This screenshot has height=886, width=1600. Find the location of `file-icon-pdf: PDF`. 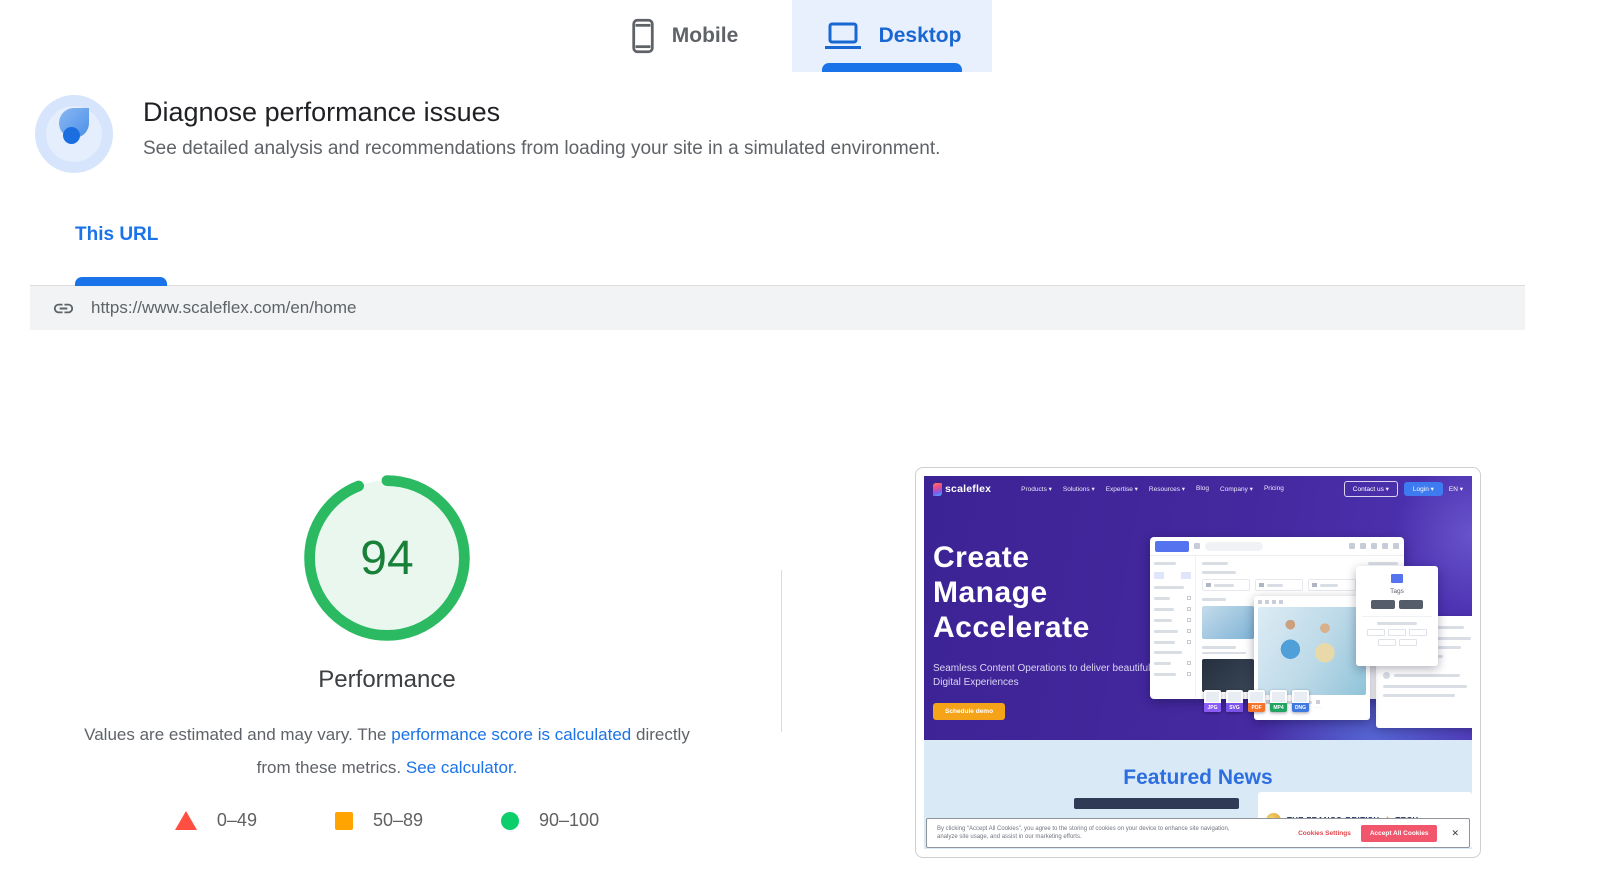

file-icon-pdf: PDF is located at coordinates (1256, 701).